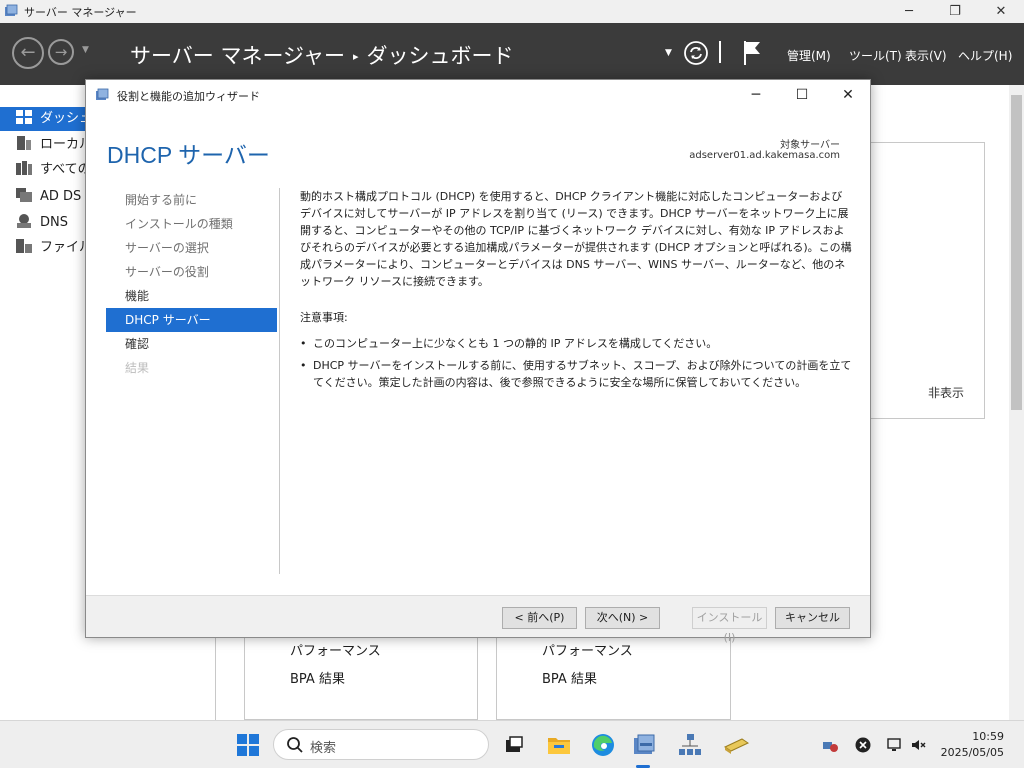 The width and height of the screenshot is (1024, 768). Describe the element at coordinates (985, 55) in the screenshot. I see `menu-help: ヘルプ(H)` at that location.